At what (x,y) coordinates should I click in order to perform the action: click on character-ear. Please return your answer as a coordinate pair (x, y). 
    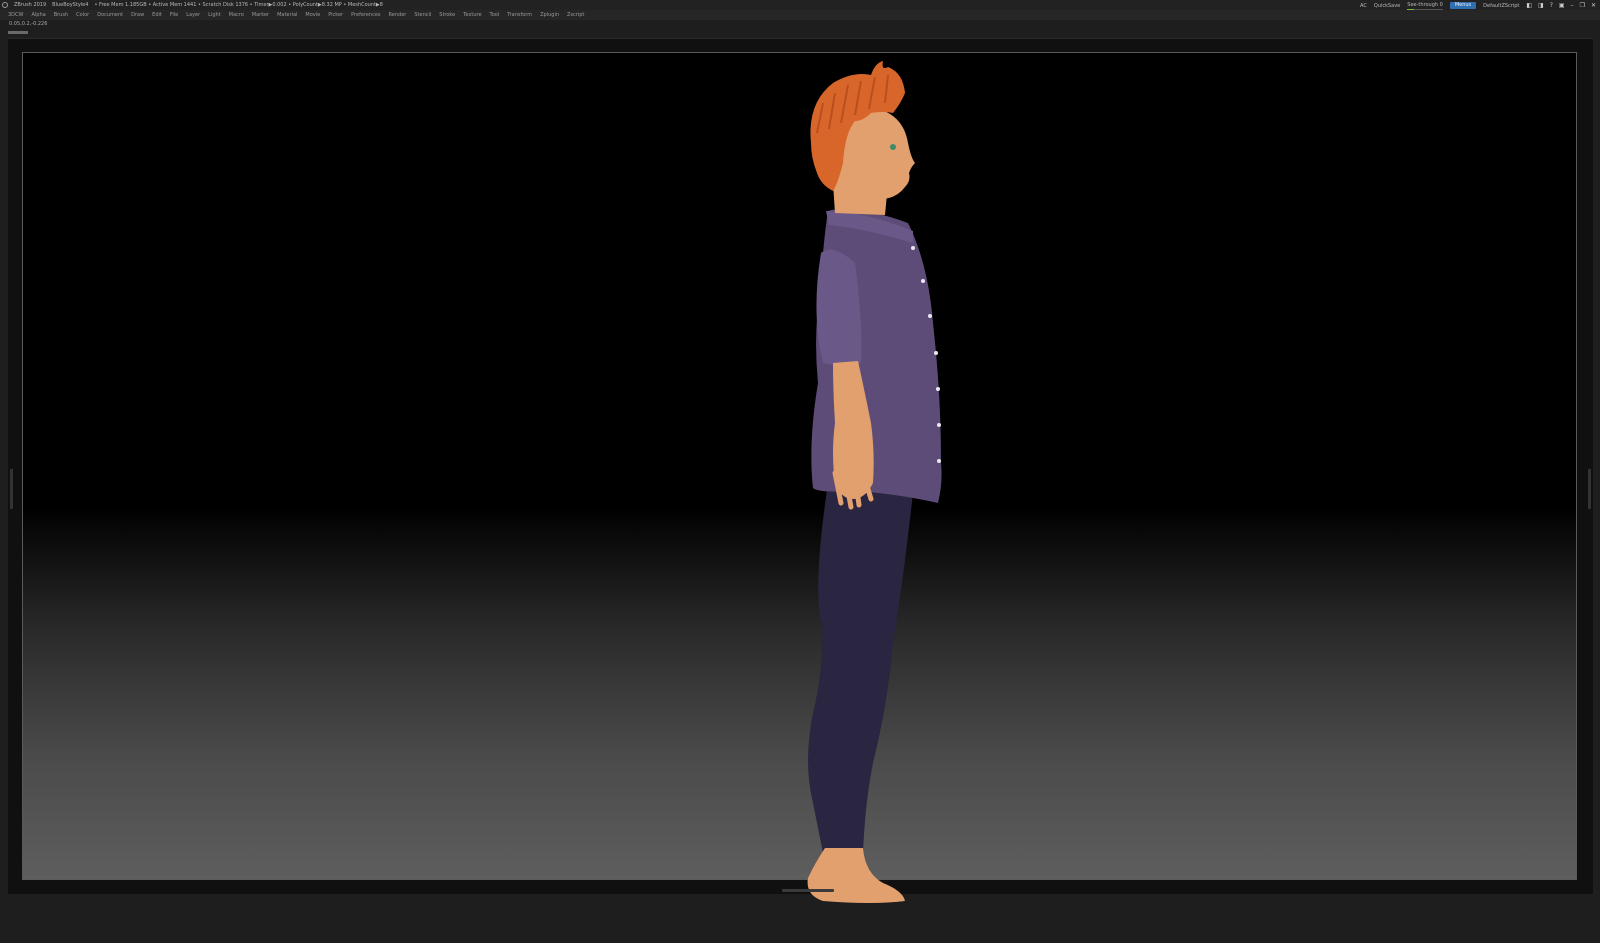
    Looking at the image, I should click on (853, 155).